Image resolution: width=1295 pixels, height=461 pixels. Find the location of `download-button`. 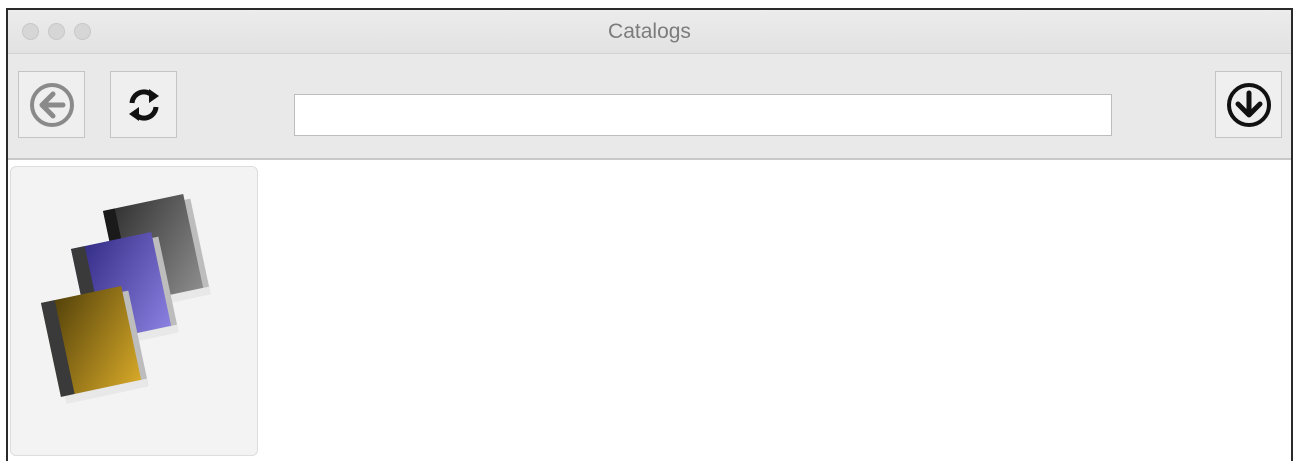

download-button is located at coordinates (1248, 104).